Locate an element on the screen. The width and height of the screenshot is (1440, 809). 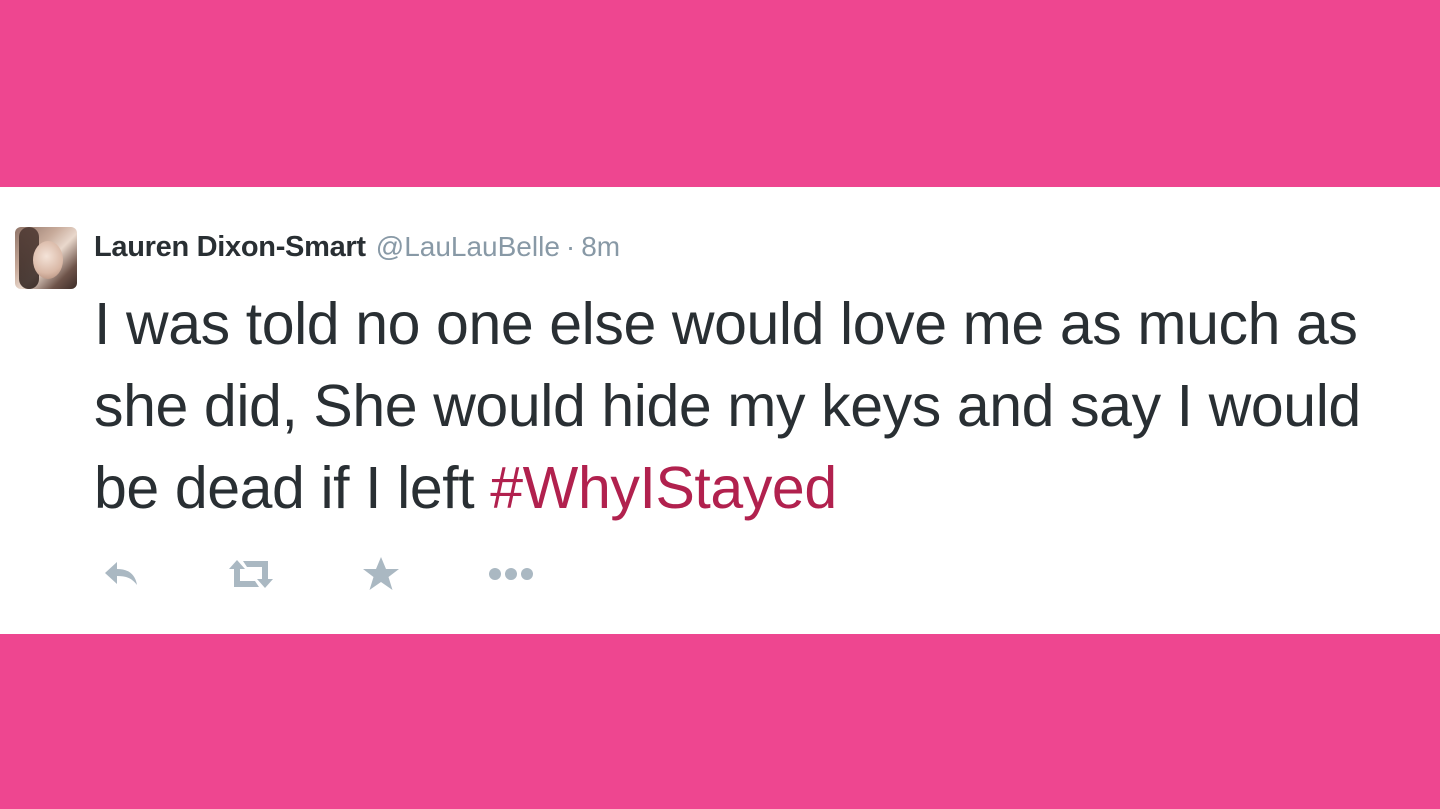
star-icon is located at coordinates (381, 574).